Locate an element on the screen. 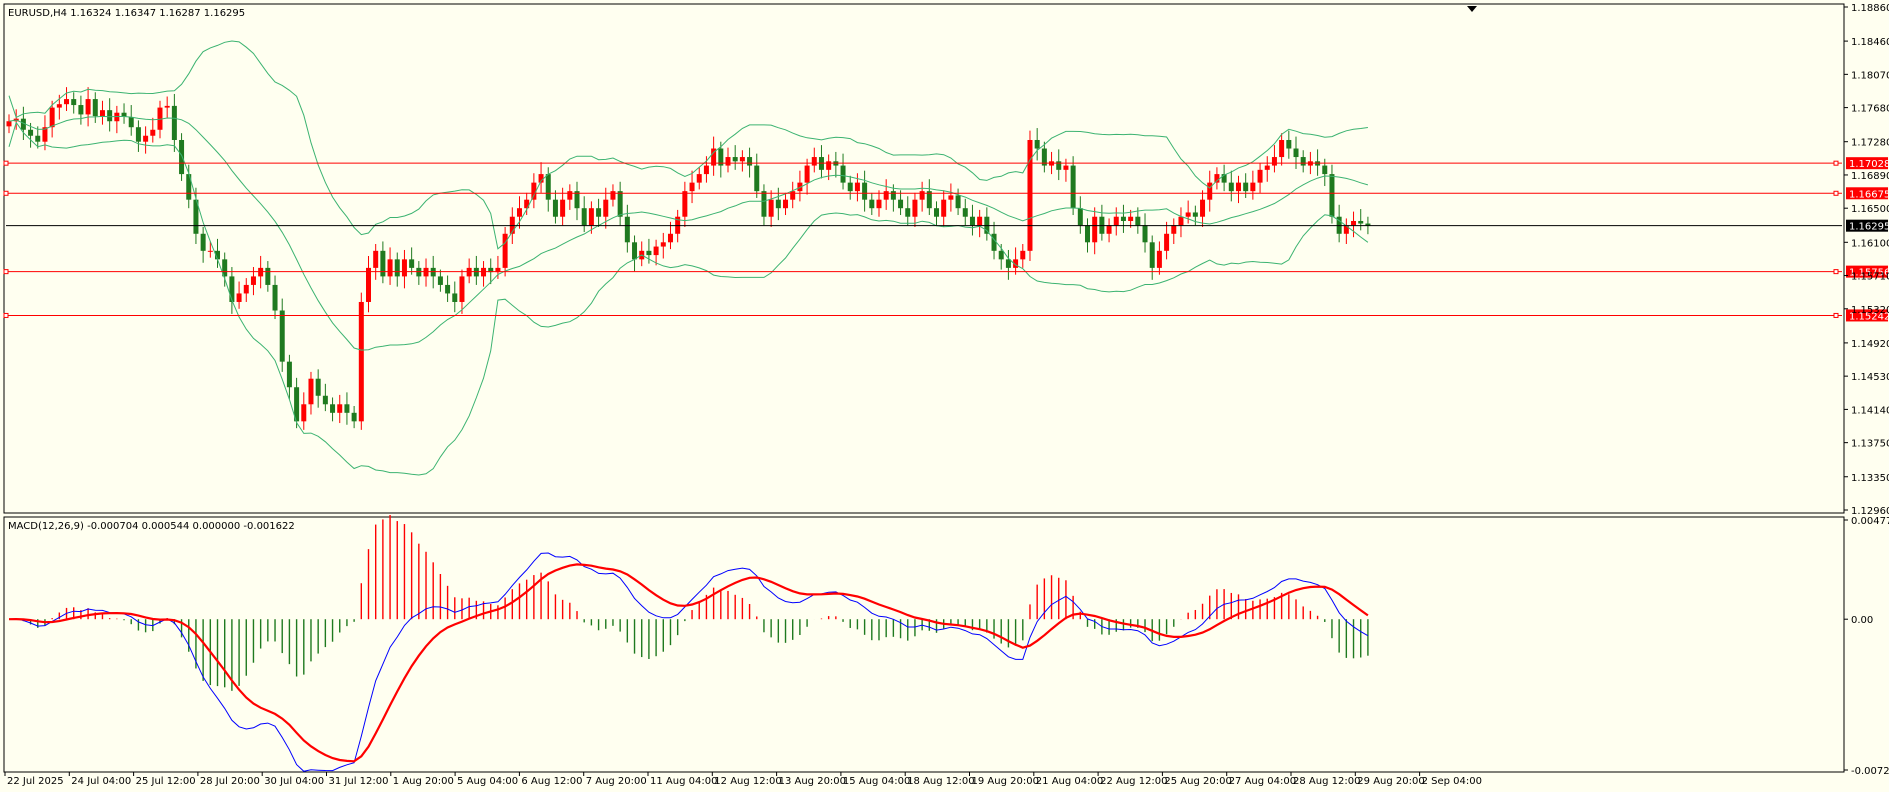 The height and width of the screenshot is (792, 1889). price-tick-label: 1.16100 is located at coordinates (1870, 243).